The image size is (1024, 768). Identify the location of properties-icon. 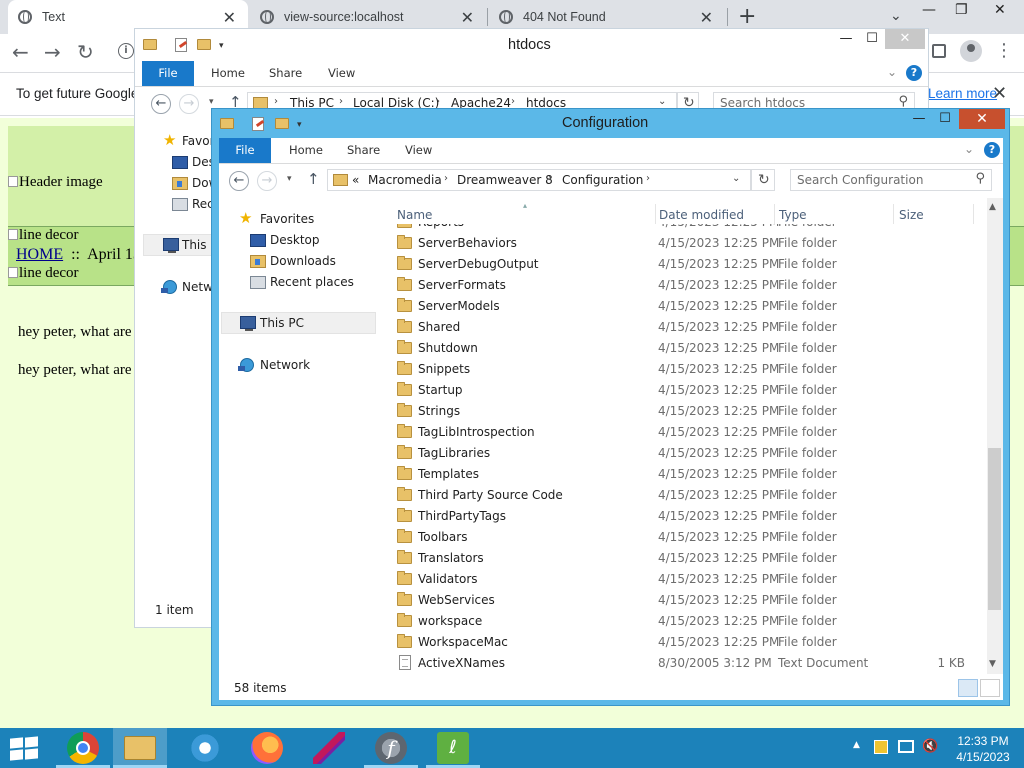
(181, 45).